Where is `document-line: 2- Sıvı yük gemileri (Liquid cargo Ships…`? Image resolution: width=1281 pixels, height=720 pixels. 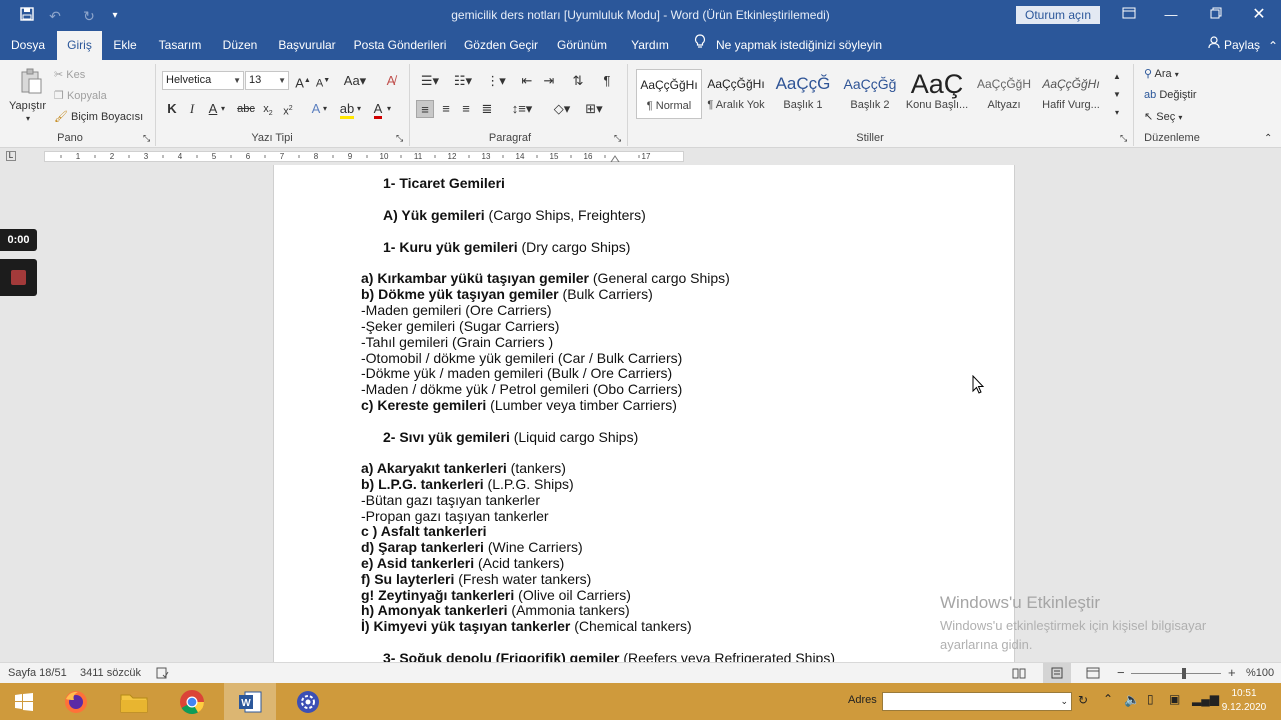
document-line: 2- Sıvı yük gemileri (Liquid cargo Ships… is located at coordinates (510, 437).